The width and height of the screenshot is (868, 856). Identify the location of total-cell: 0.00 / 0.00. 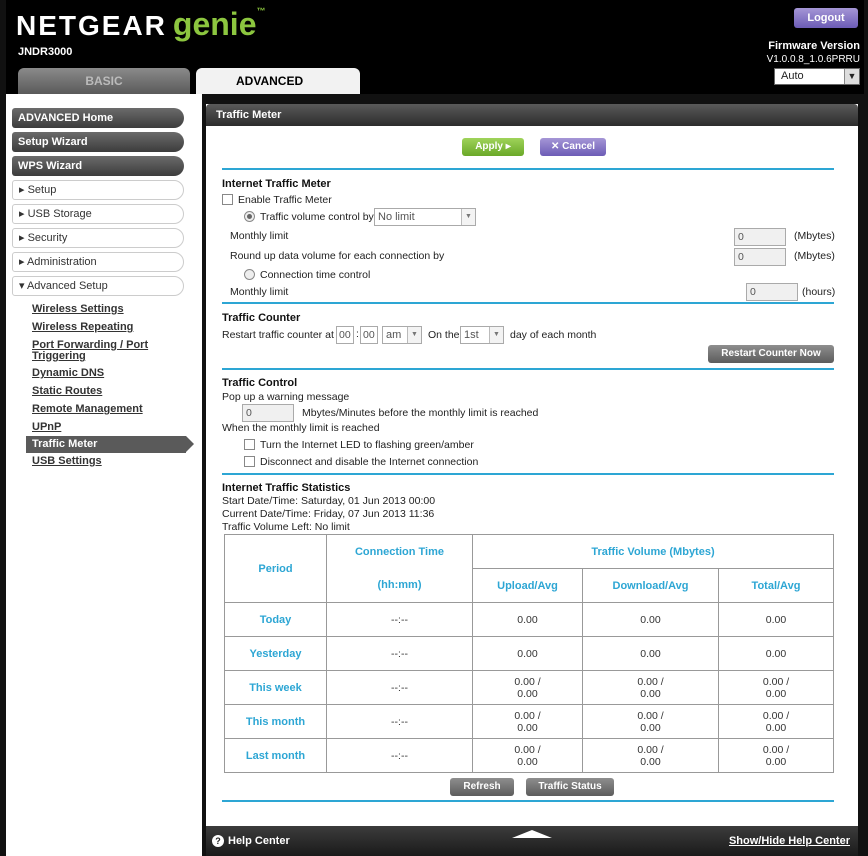
(776, 721).